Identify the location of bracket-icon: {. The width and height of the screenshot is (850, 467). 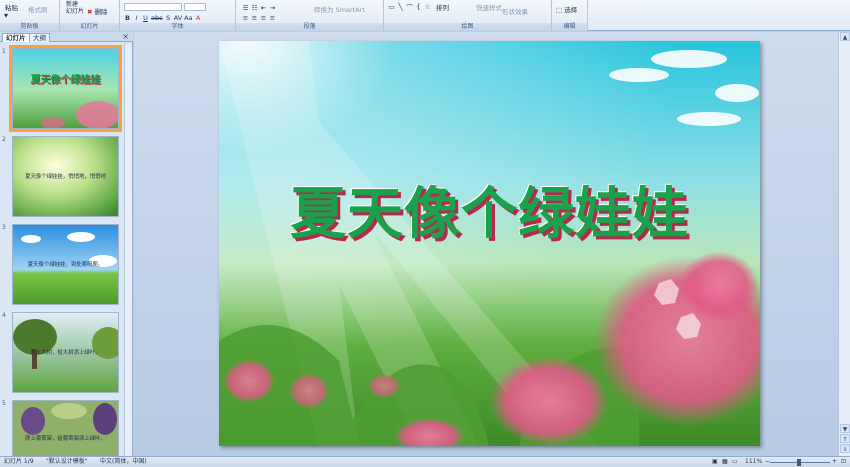
(418, 8).